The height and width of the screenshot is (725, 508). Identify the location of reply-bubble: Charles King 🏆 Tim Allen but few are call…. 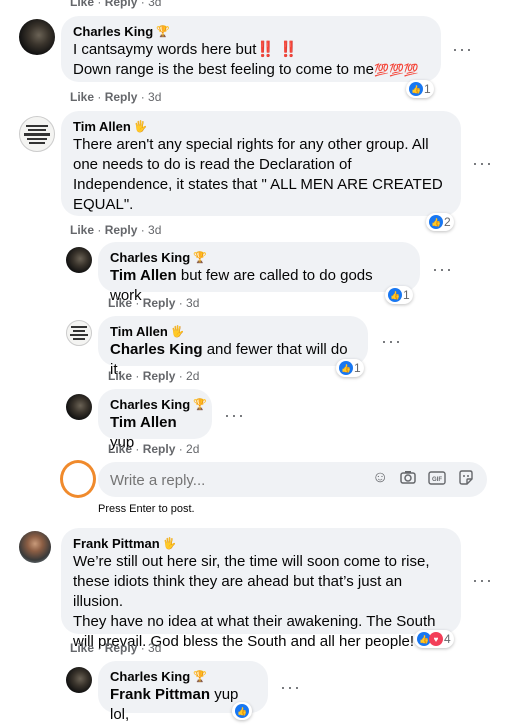
(259, 273).